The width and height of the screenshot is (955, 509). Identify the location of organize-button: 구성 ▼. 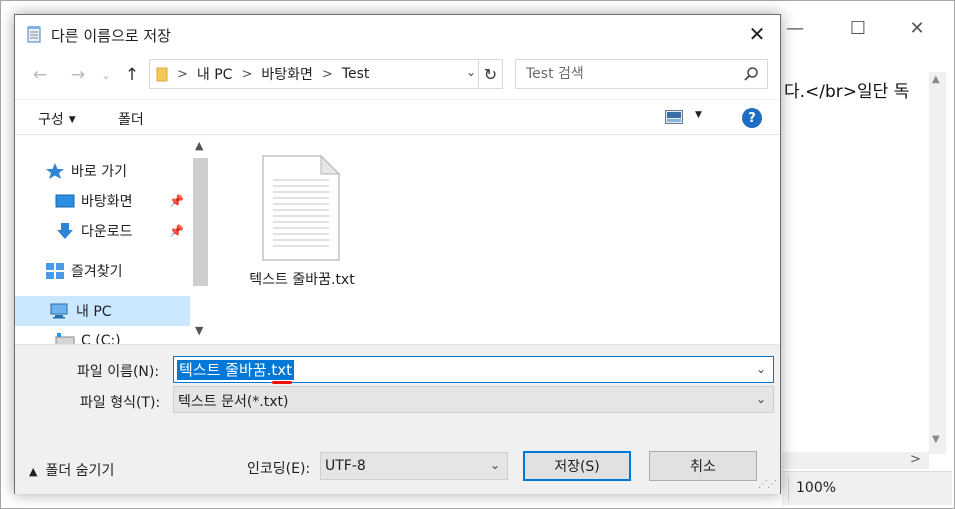
(57, 119).